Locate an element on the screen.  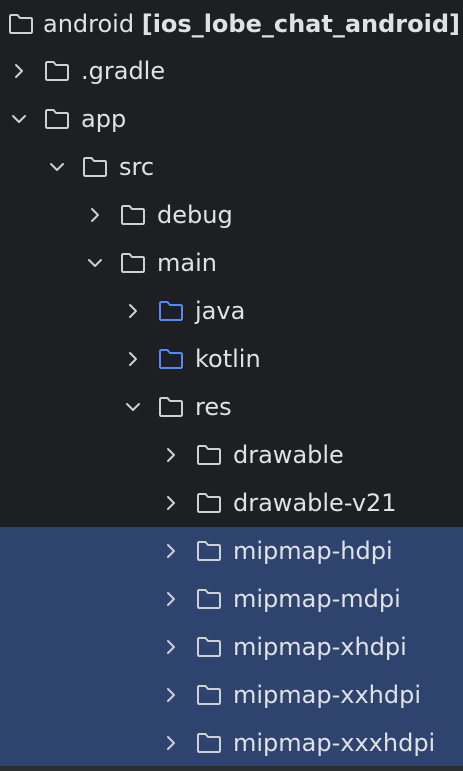
tree-node-java: java is located at coordinates (231, 311).